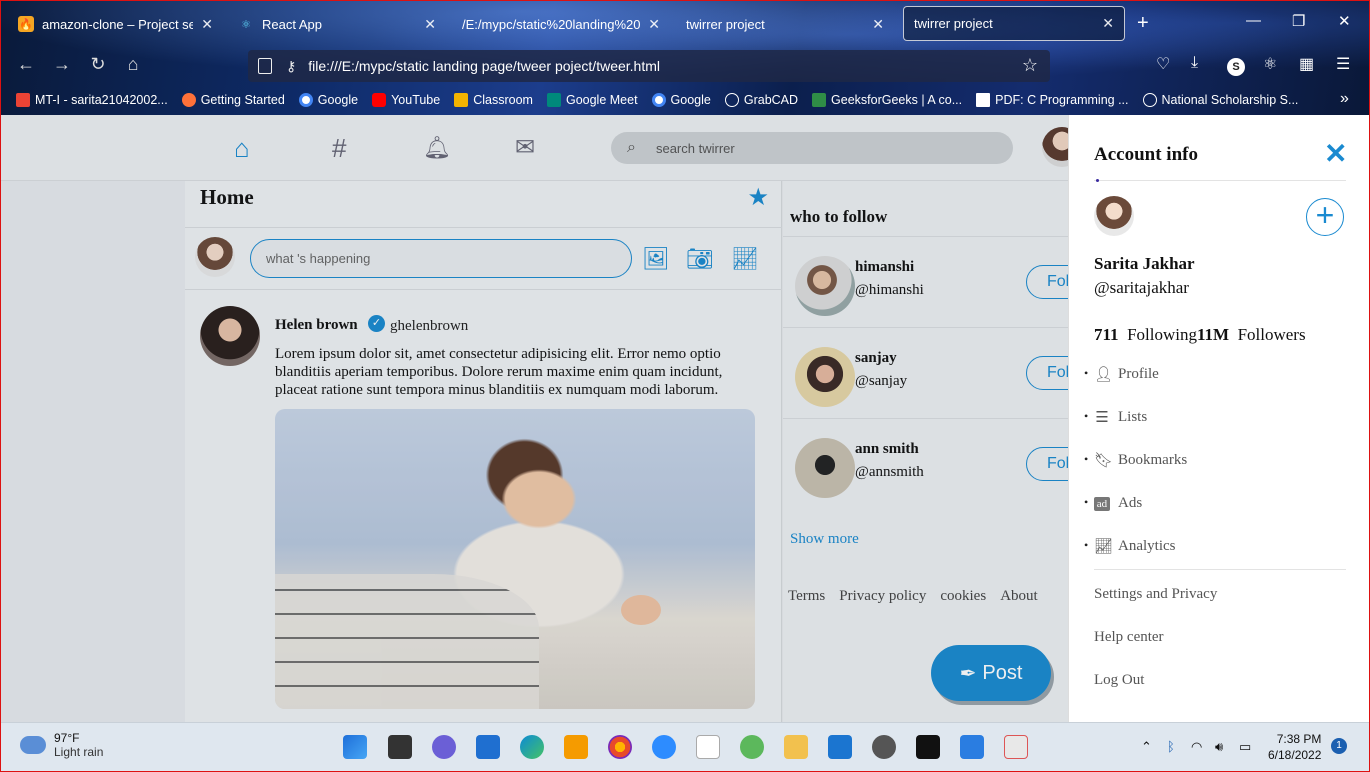  Describe the element at coordinates (1030, 65) in the screenshot. I see `bookmark-star-icon: ☆` at that location.